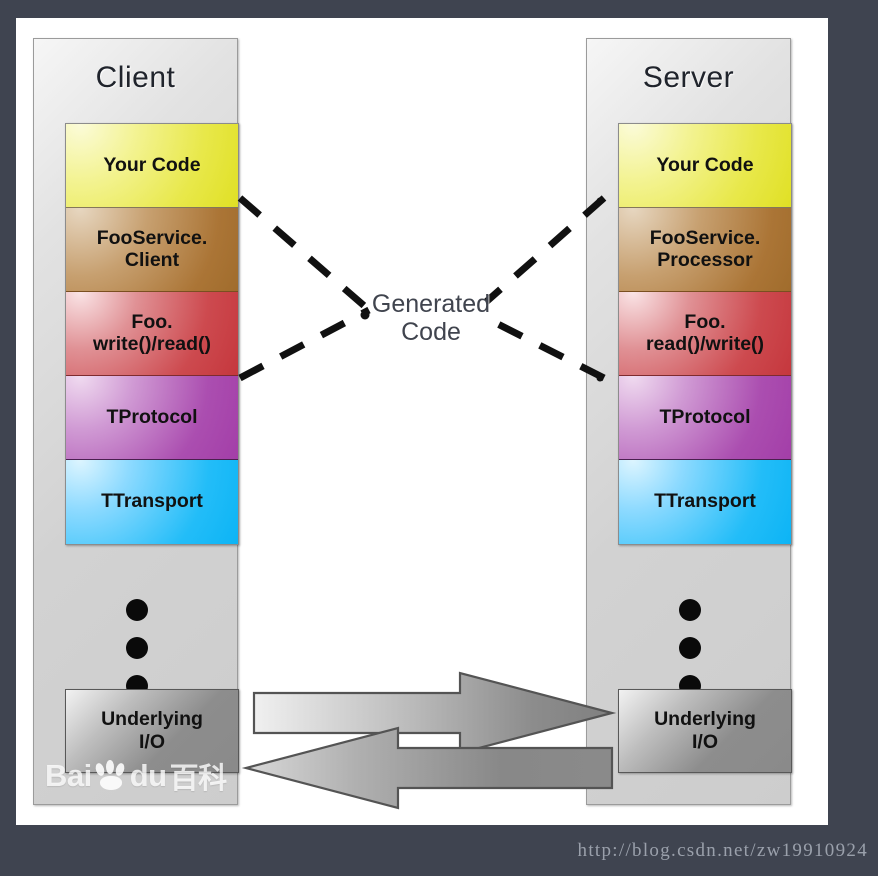 The width and height of the screenshot is (878, 876). I want to click on generated-code-line1: Generated, so click(431, 304).